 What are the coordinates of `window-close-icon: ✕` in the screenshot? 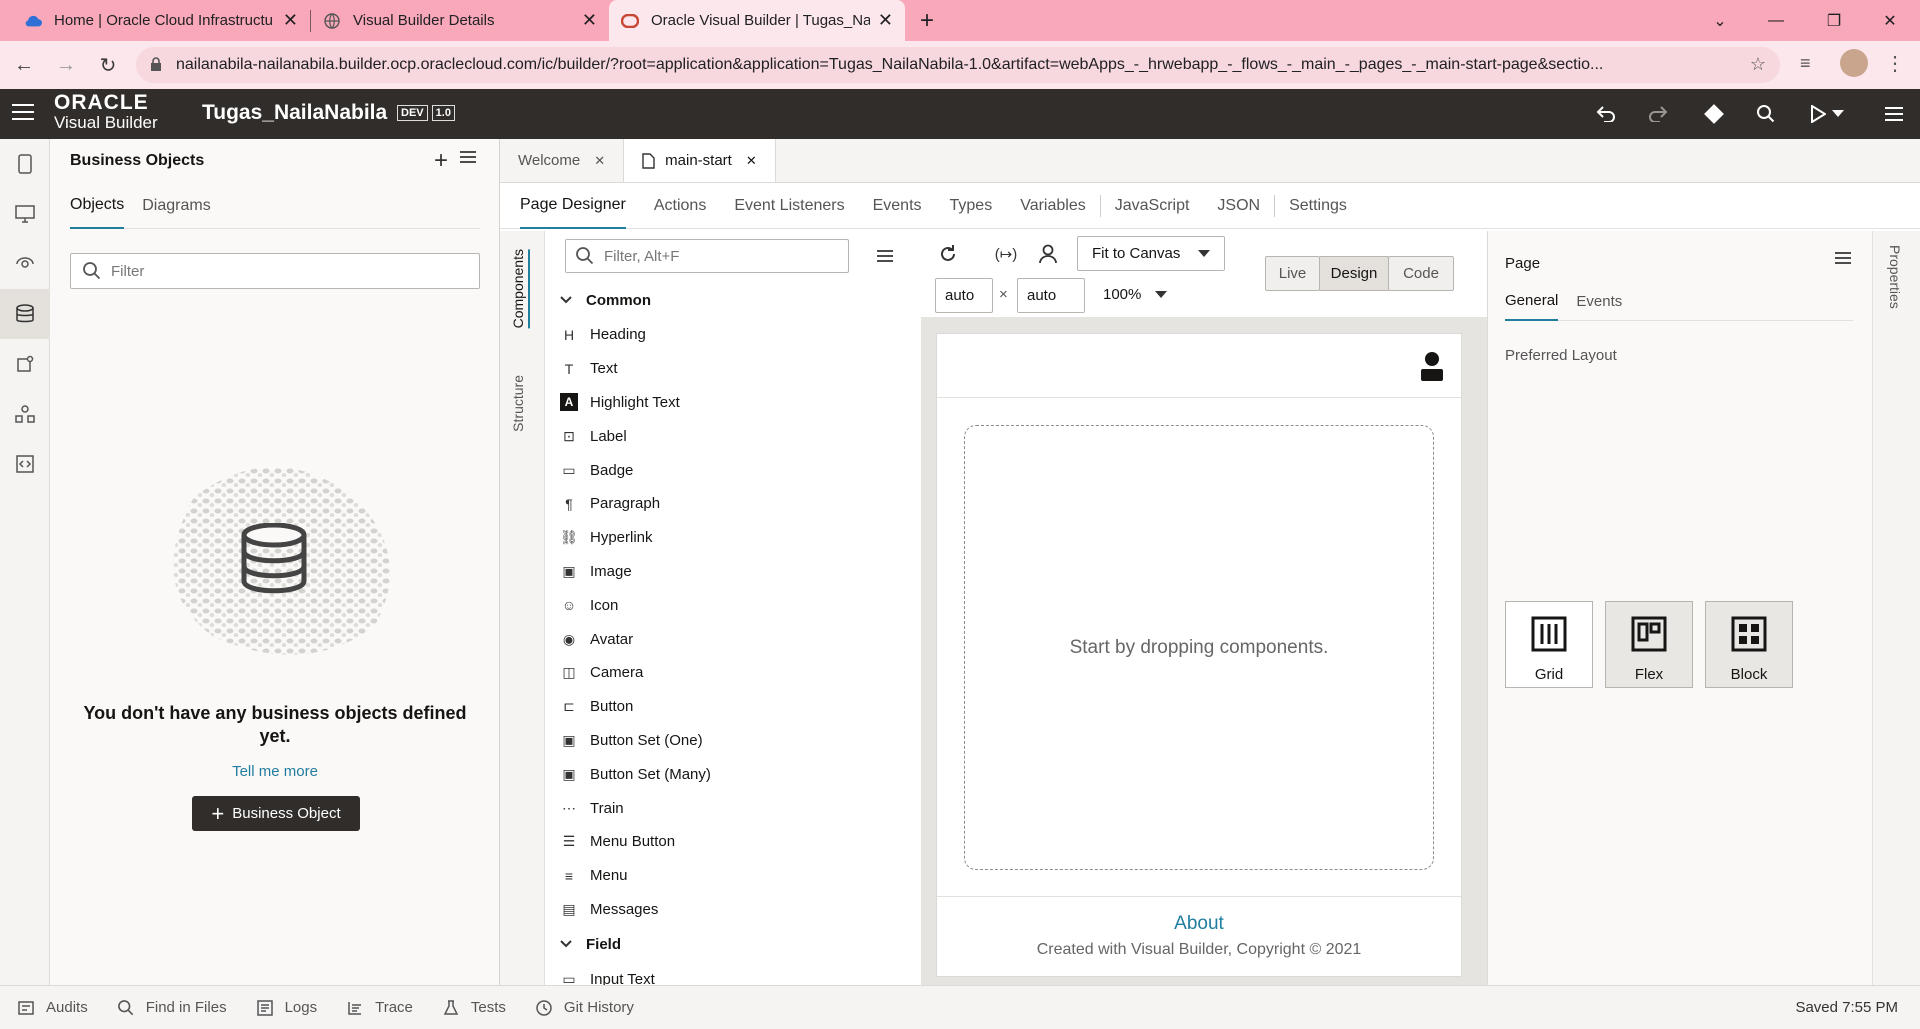 It's located at (1890, 20).